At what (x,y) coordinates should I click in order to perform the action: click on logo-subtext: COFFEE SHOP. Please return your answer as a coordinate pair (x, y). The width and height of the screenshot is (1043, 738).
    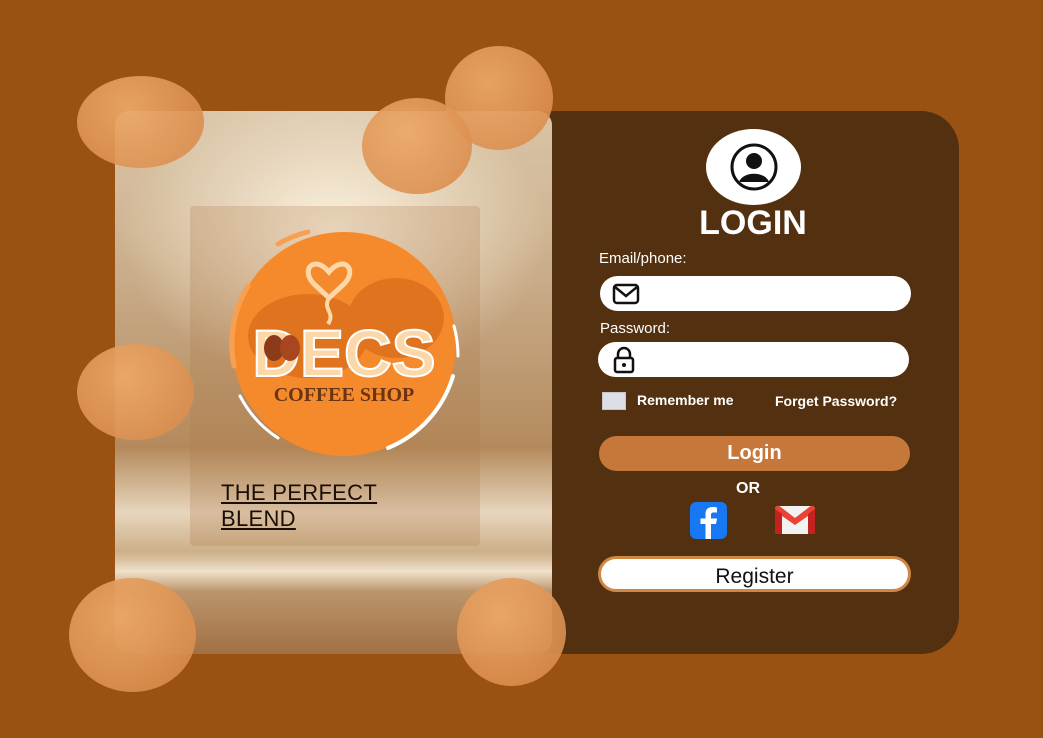
    Looking at the image, I should click on (344, 395).